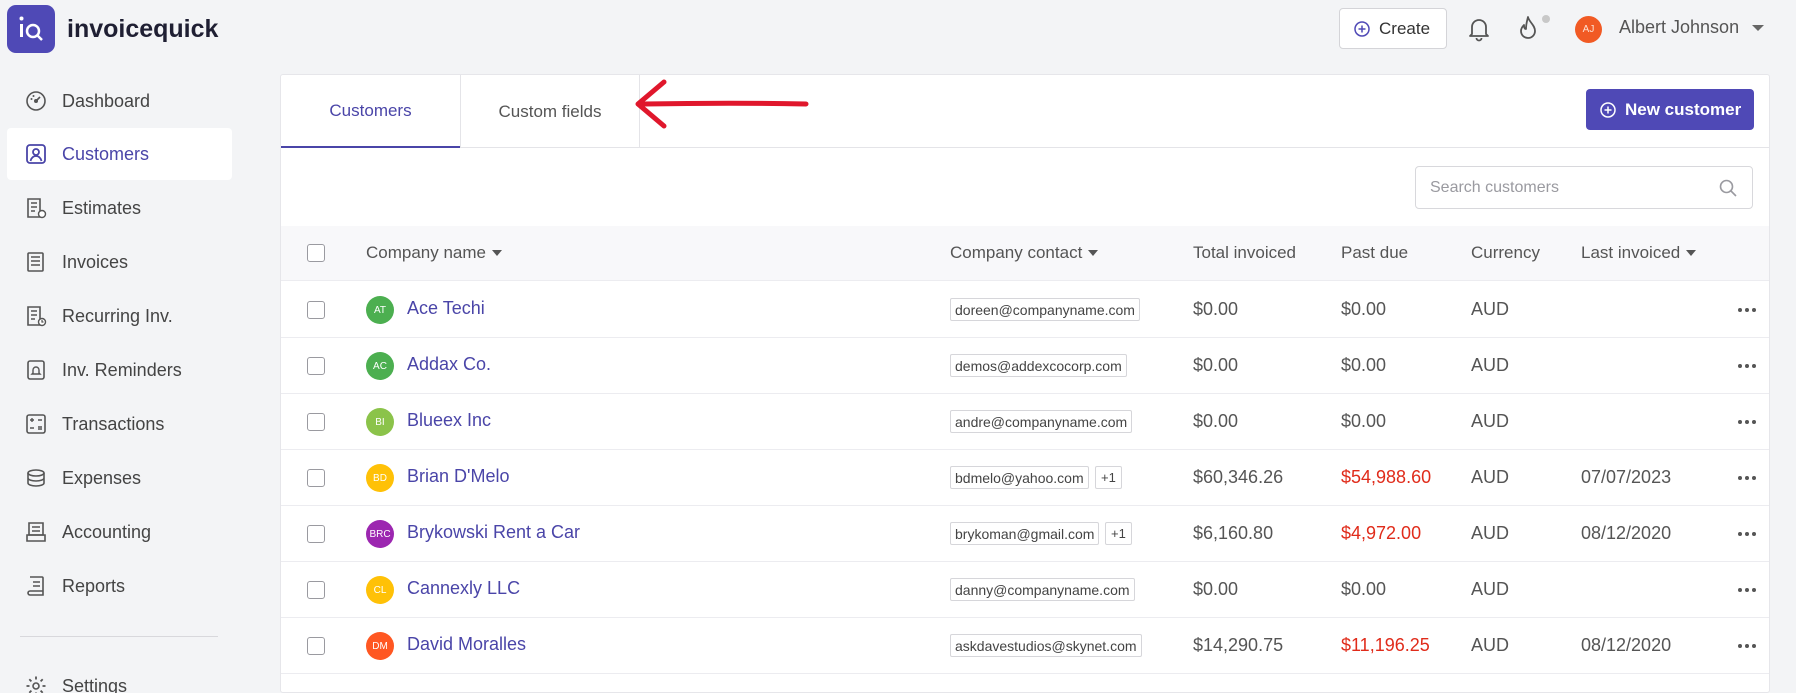 Image resolution: width=1796 pixels, height=693 pixels. I want to click on sidebar-item-estimates: Estimates, so click(119, 208).